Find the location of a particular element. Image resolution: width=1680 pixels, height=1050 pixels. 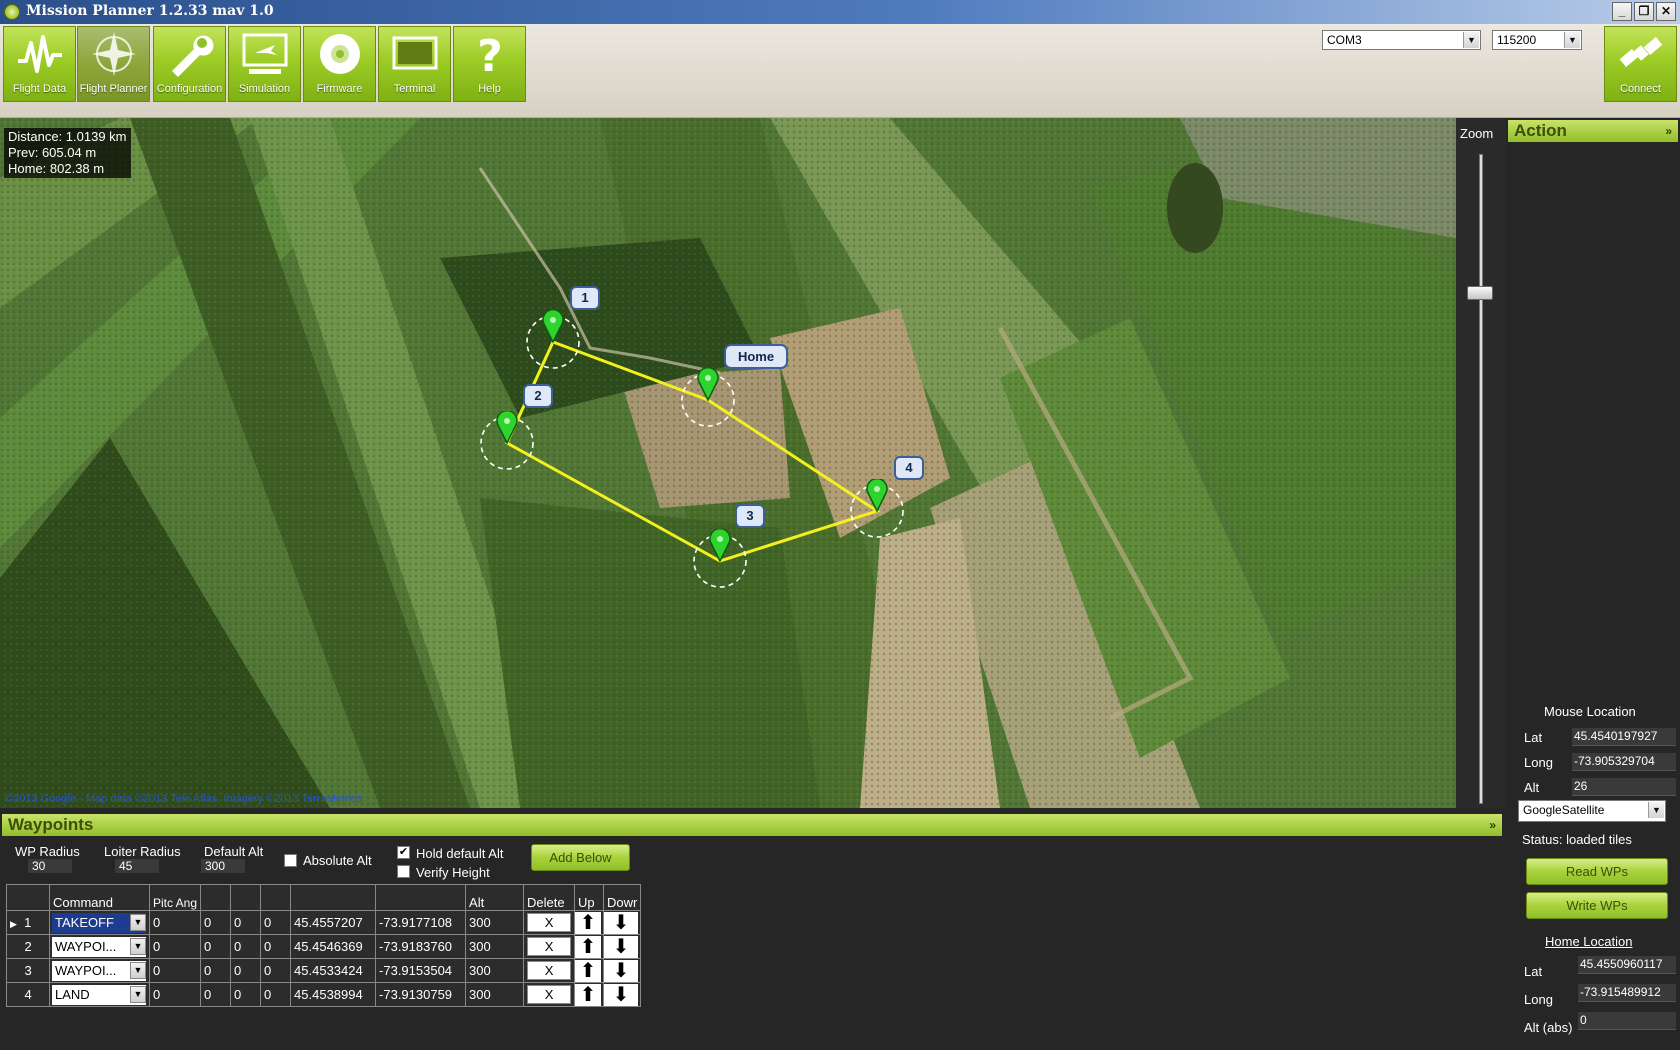

column-header-command: Command is located at coordinates (99, 897).